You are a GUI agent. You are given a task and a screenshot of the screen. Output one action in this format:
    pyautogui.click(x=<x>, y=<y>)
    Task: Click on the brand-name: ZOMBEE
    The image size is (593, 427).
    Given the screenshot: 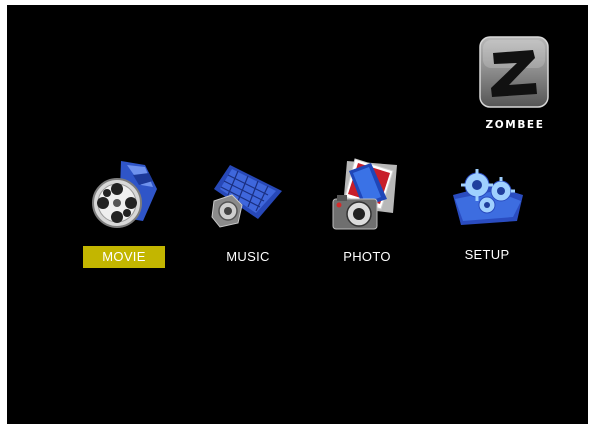 What is the action you would take?
    pyautogui.click(x=515, y=125)
    